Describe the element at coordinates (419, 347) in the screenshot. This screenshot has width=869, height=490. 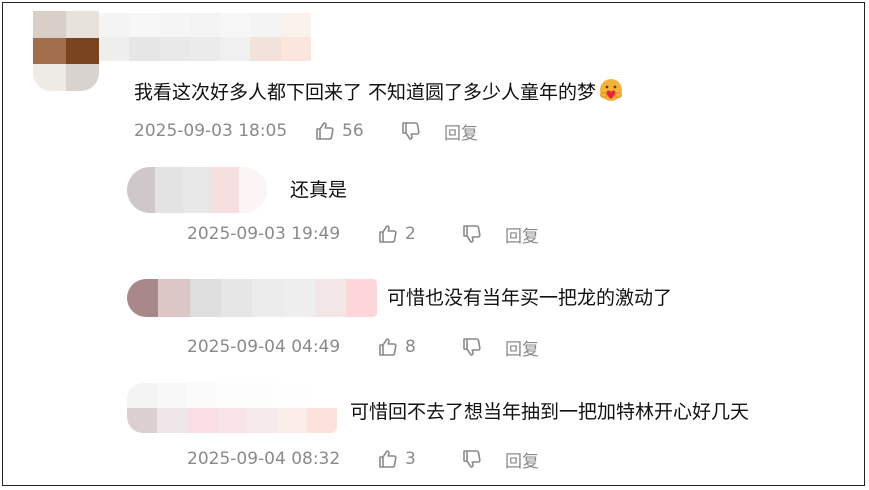
I see `like-button: 8` at that location.